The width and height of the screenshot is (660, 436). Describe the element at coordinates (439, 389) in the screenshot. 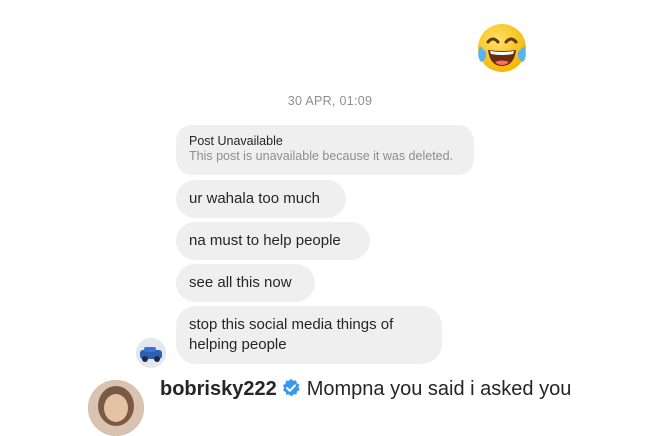

I see `comment-text: Mompna you said i asked you` at that location.